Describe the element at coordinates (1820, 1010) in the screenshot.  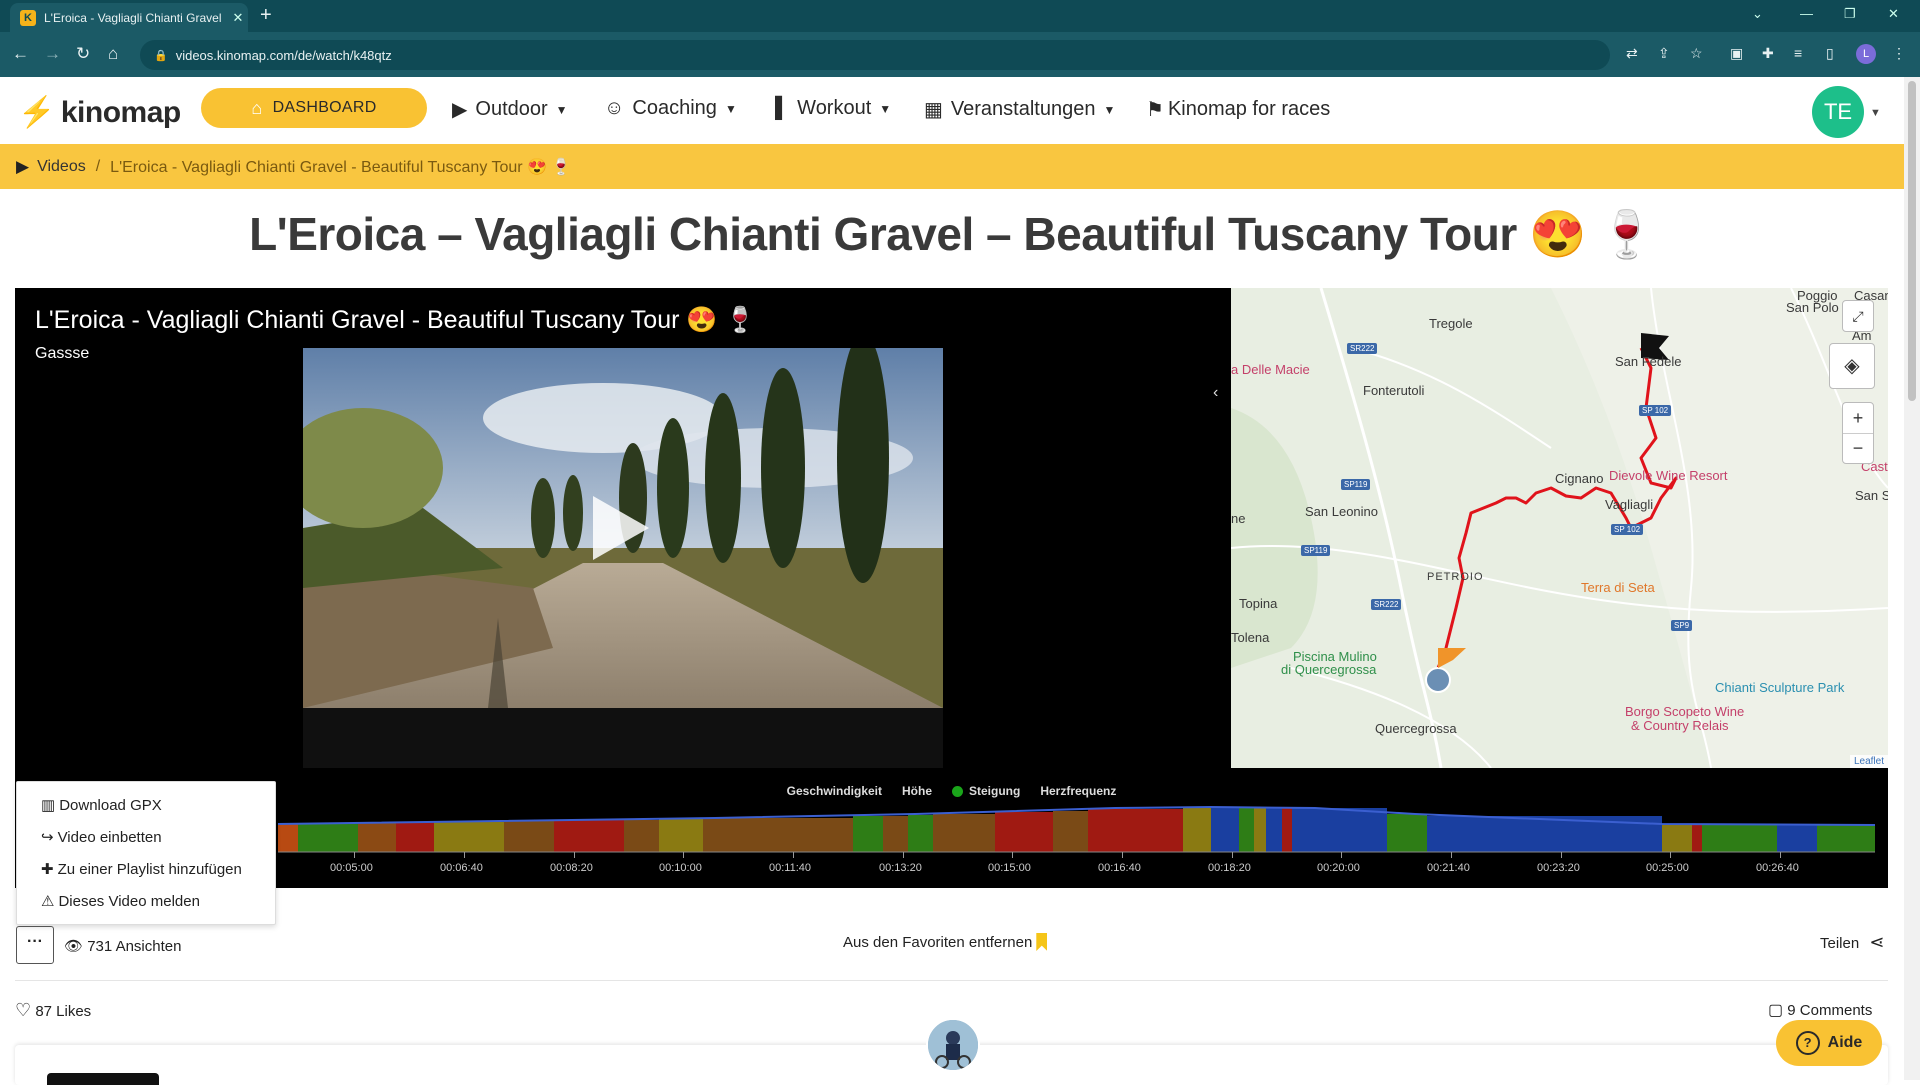
I see `comments-link: ▢ 9 Comments` at that location.